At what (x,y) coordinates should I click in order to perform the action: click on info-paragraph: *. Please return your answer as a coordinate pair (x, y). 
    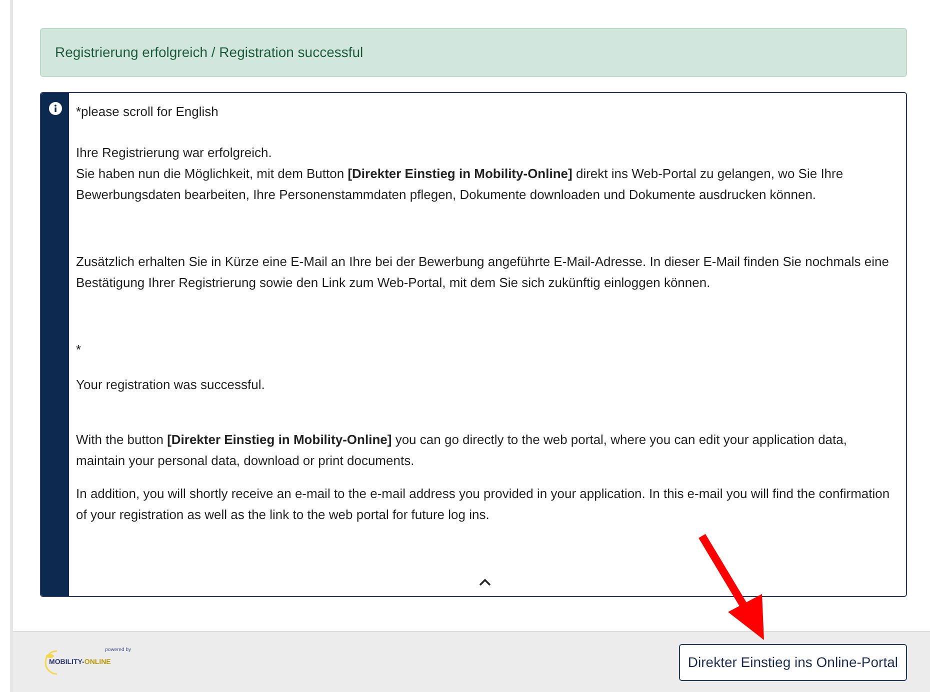
    Looking at the image, I should click on (79, 350).